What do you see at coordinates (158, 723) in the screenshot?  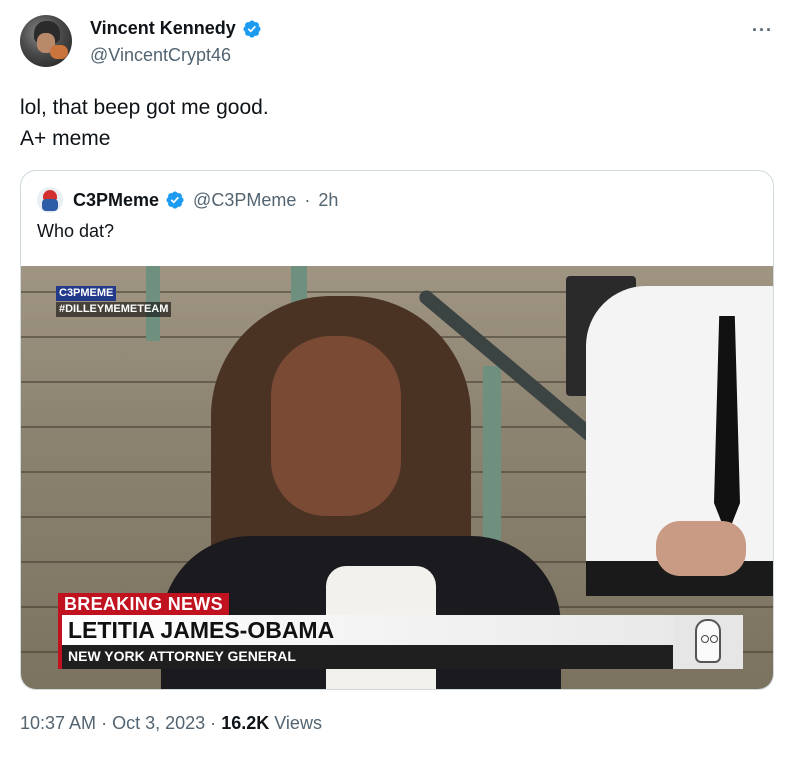 I see `tweet-date: Oct 3, 2023` at bounding box center [158, 723].